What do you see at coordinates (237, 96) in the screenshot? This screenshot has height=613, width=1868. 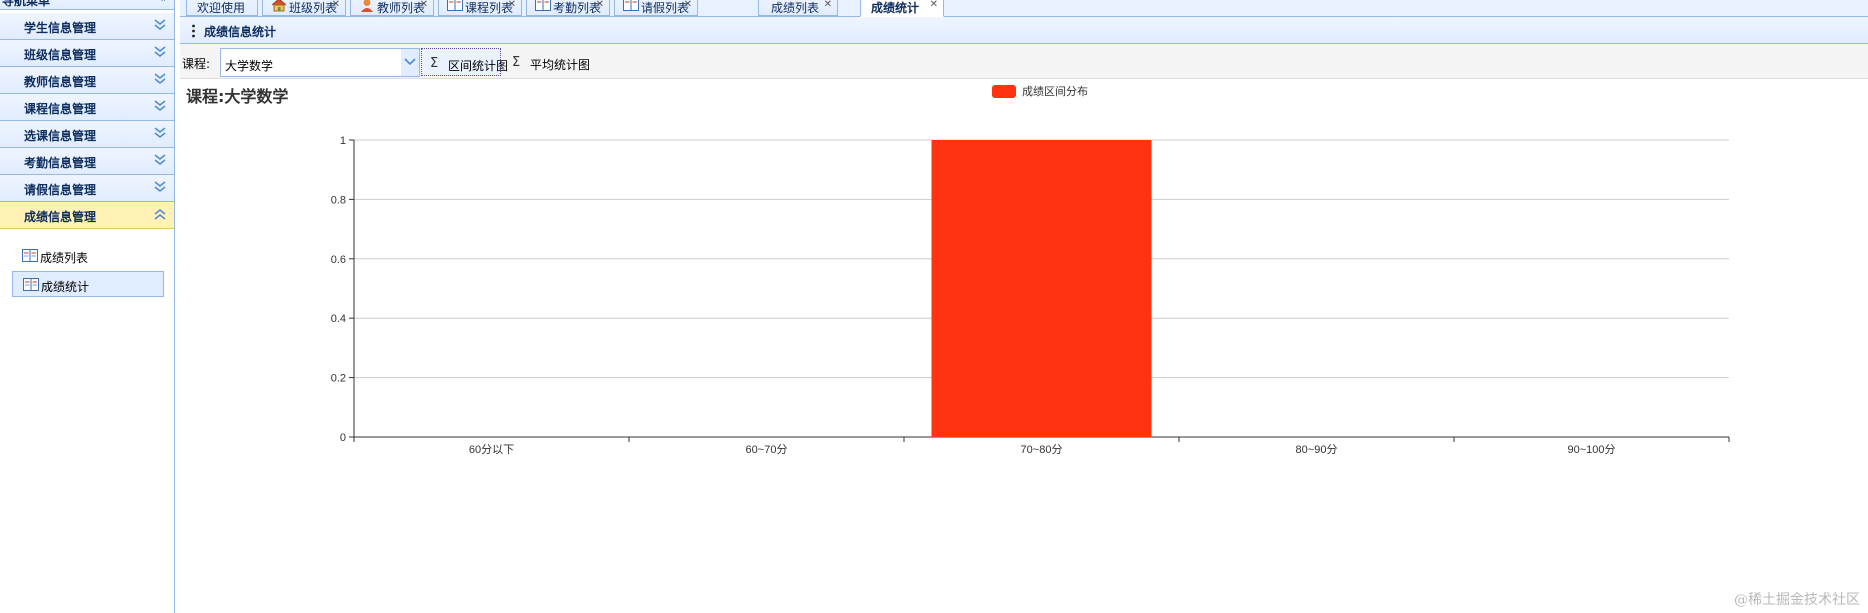 I see `chart-title: 课程:大学数学` at bounding box center [237, 96].